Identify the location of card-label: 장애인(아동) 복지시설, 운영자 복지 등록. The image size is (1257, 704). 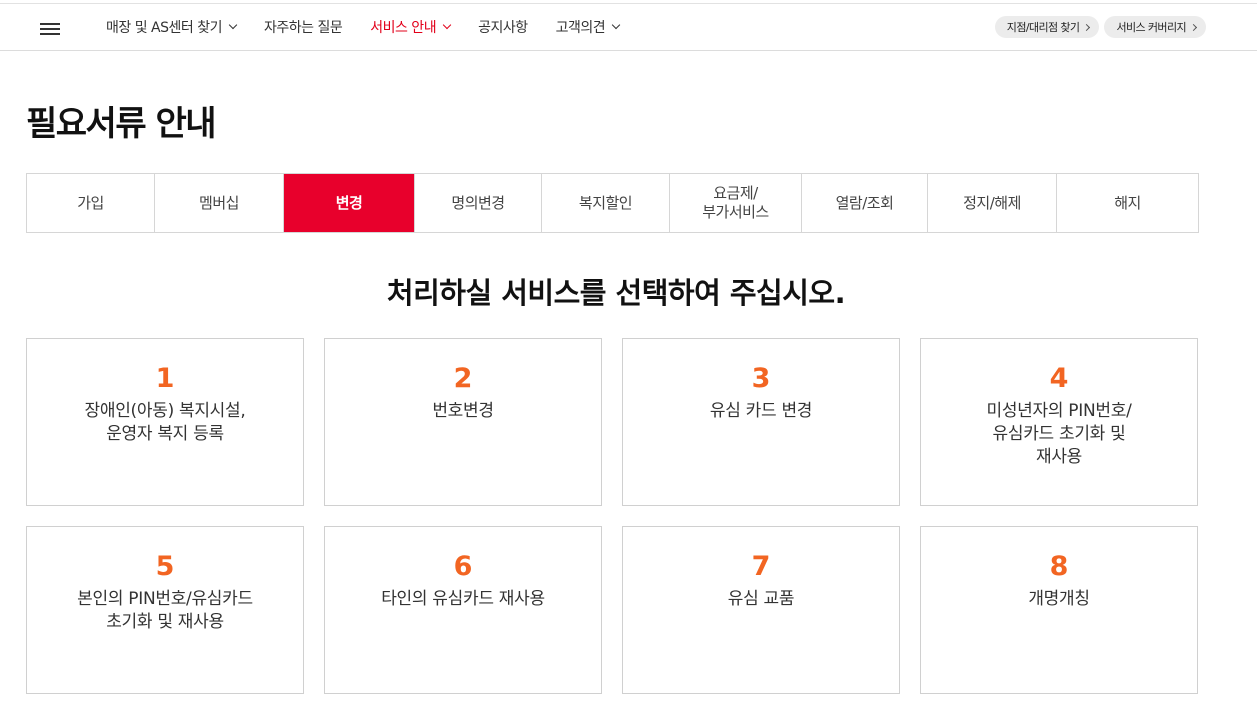
(165, 422).